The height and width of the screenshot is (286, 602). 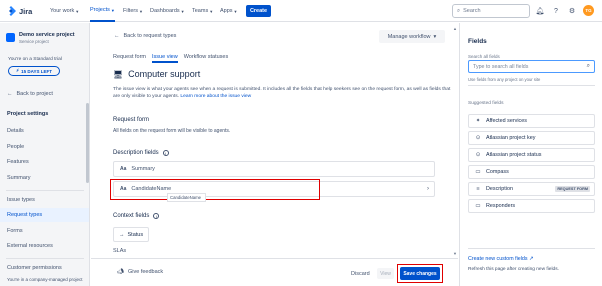 What do you see at coordinates (491, 11) in the screenshot?
I see `search-input: ⌕ Search` at bounding box center [491, 11].